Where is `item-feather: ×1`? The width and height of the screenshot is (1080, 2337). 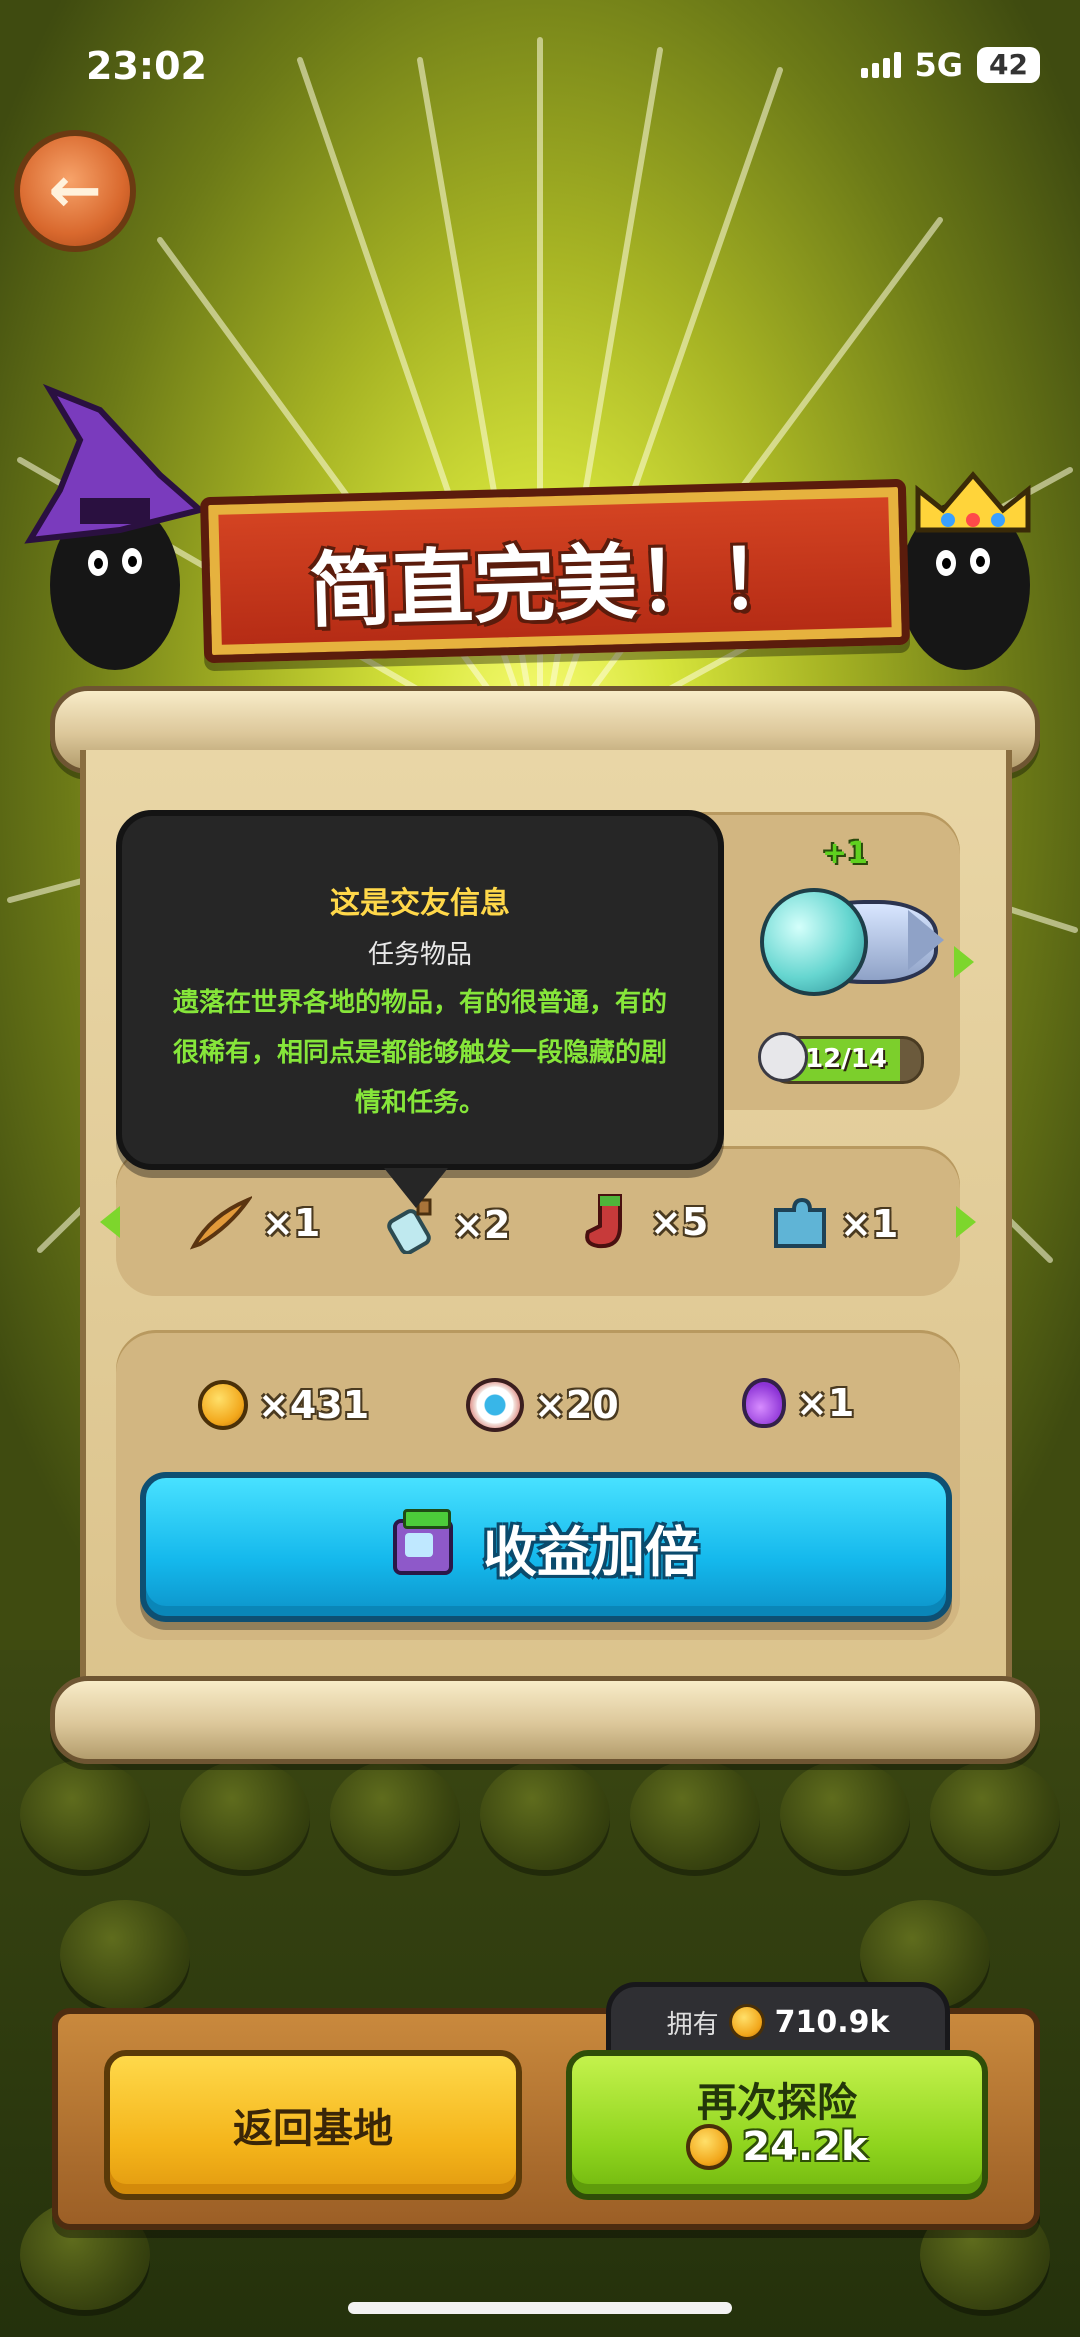
item-feather: ×1 is located at coordinates (255, 1223).